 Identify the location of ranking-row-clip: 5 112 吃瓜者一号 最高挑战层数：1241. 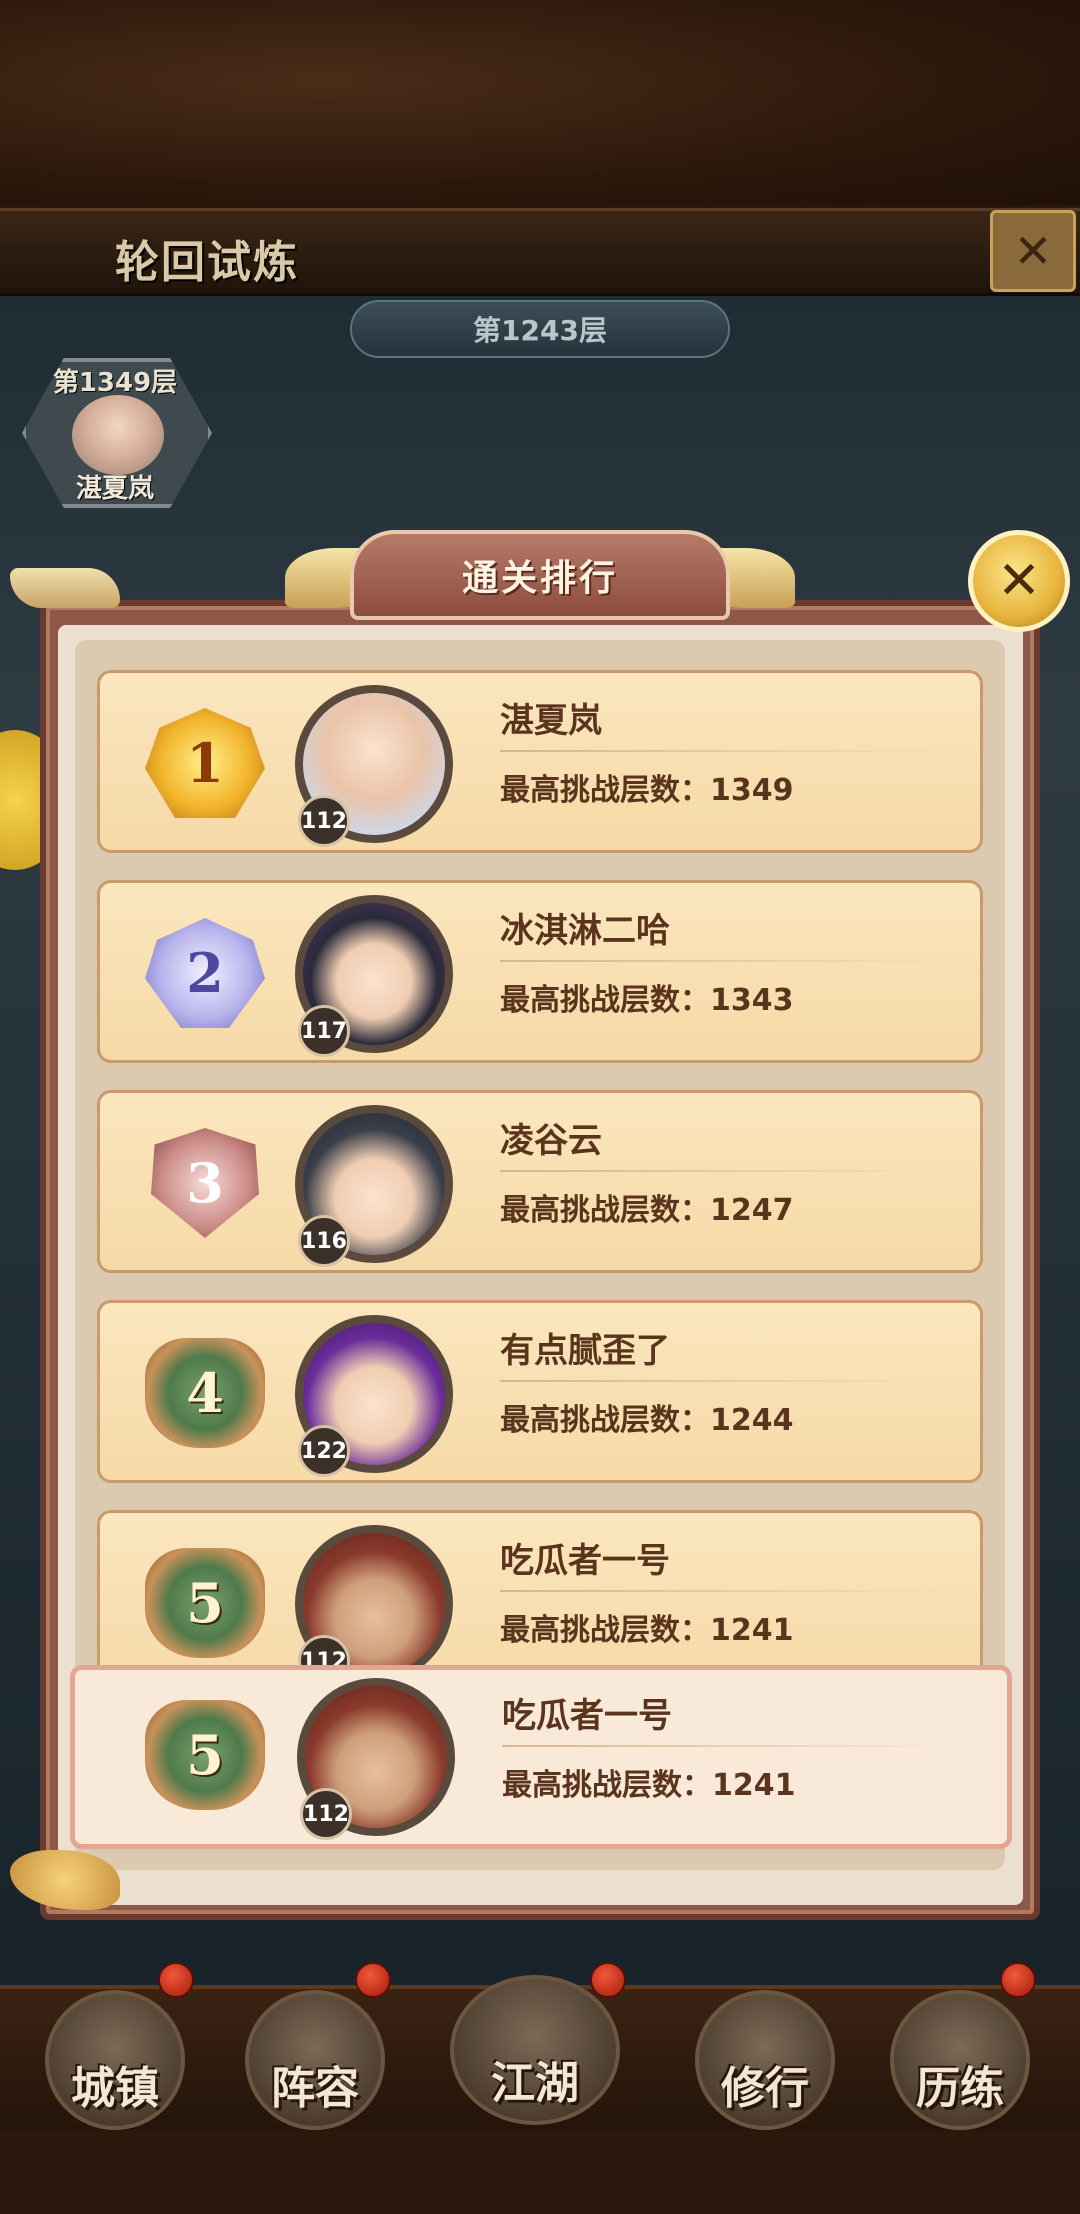
(540, 1587).